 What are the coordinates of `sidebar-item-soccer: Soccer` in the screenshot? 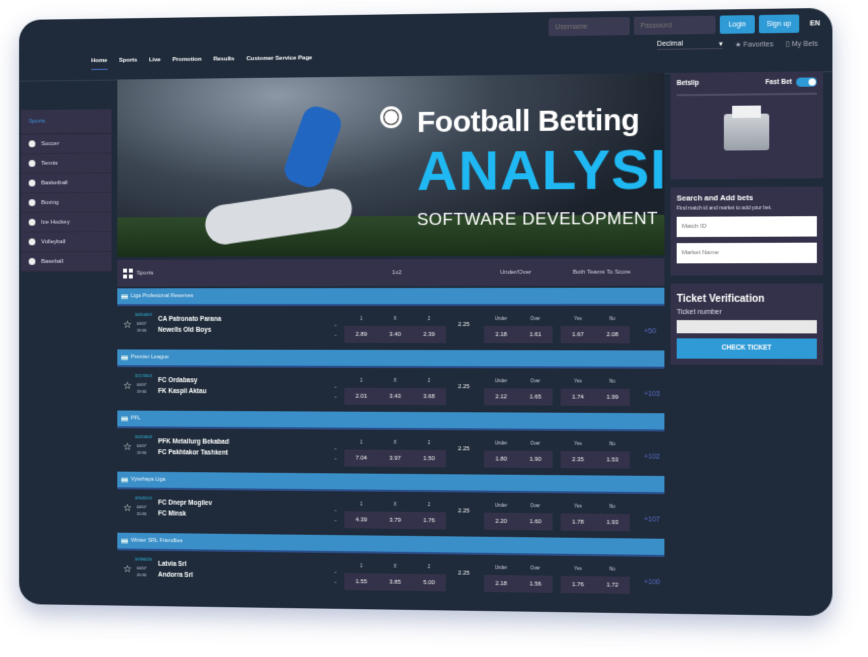 It's located at (66, 144).